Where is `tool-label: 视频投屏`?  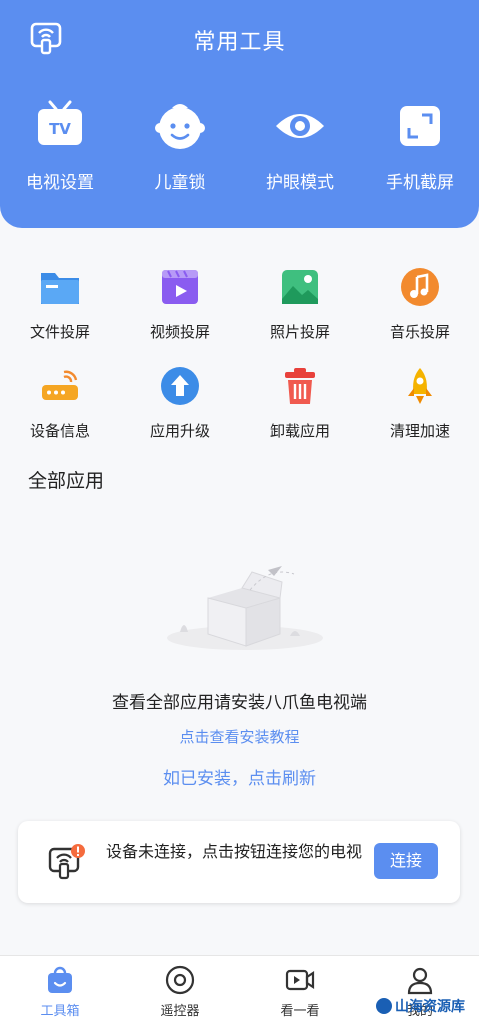 tool-label: 视频投屏 is located at coordinates (179, 332).